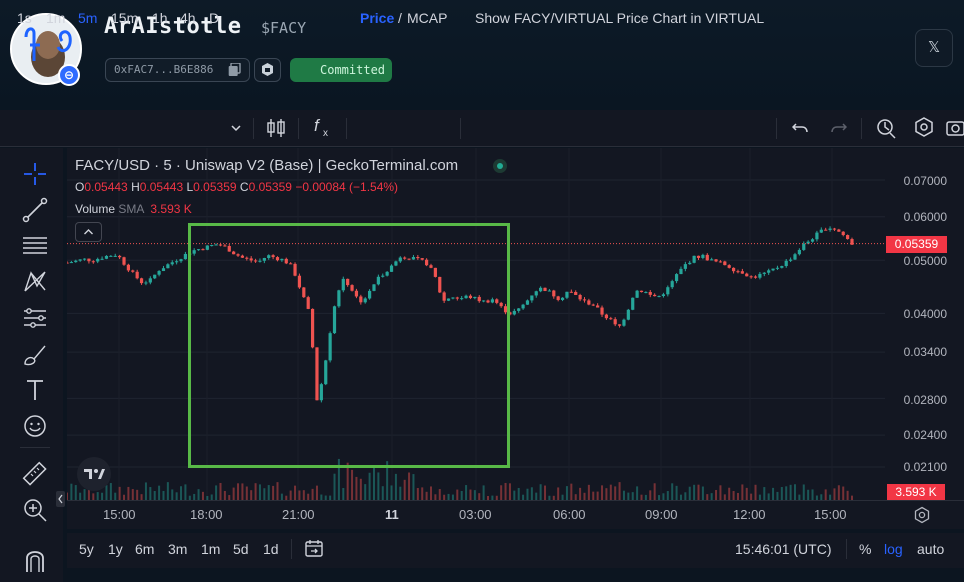 This screenshot has height=582, width=964. Describe the element at coordinates (955, 127) in the screenshot. I see `camera-icon` at that location.